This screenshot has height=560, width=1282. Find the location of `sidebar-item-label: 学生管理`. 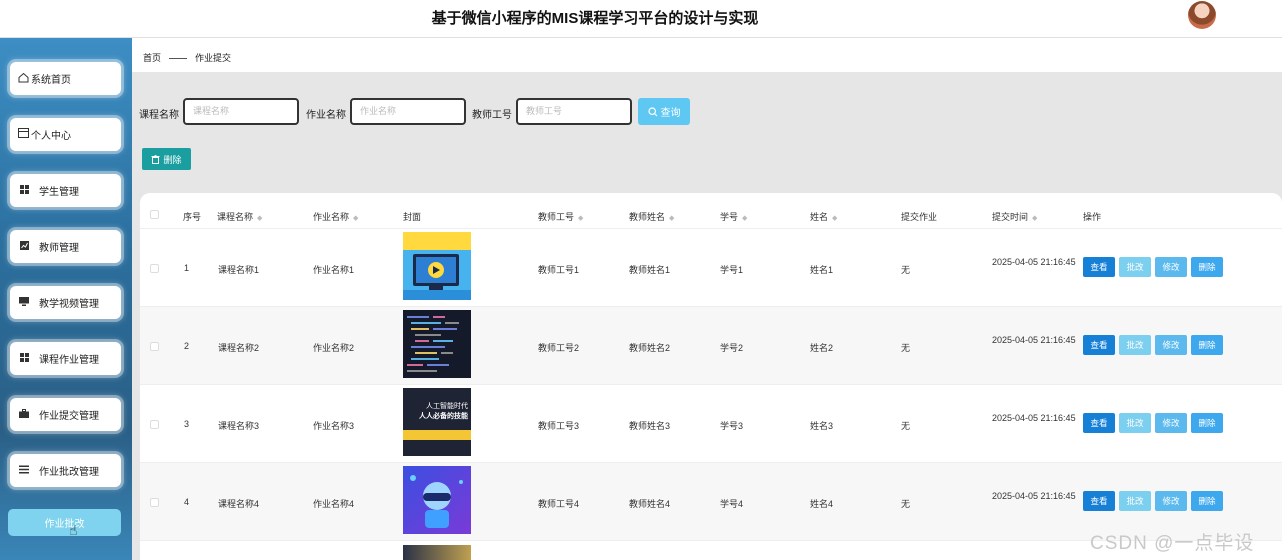

sidebar-item-label: 学生管理 is located at coordinates (59, 192).